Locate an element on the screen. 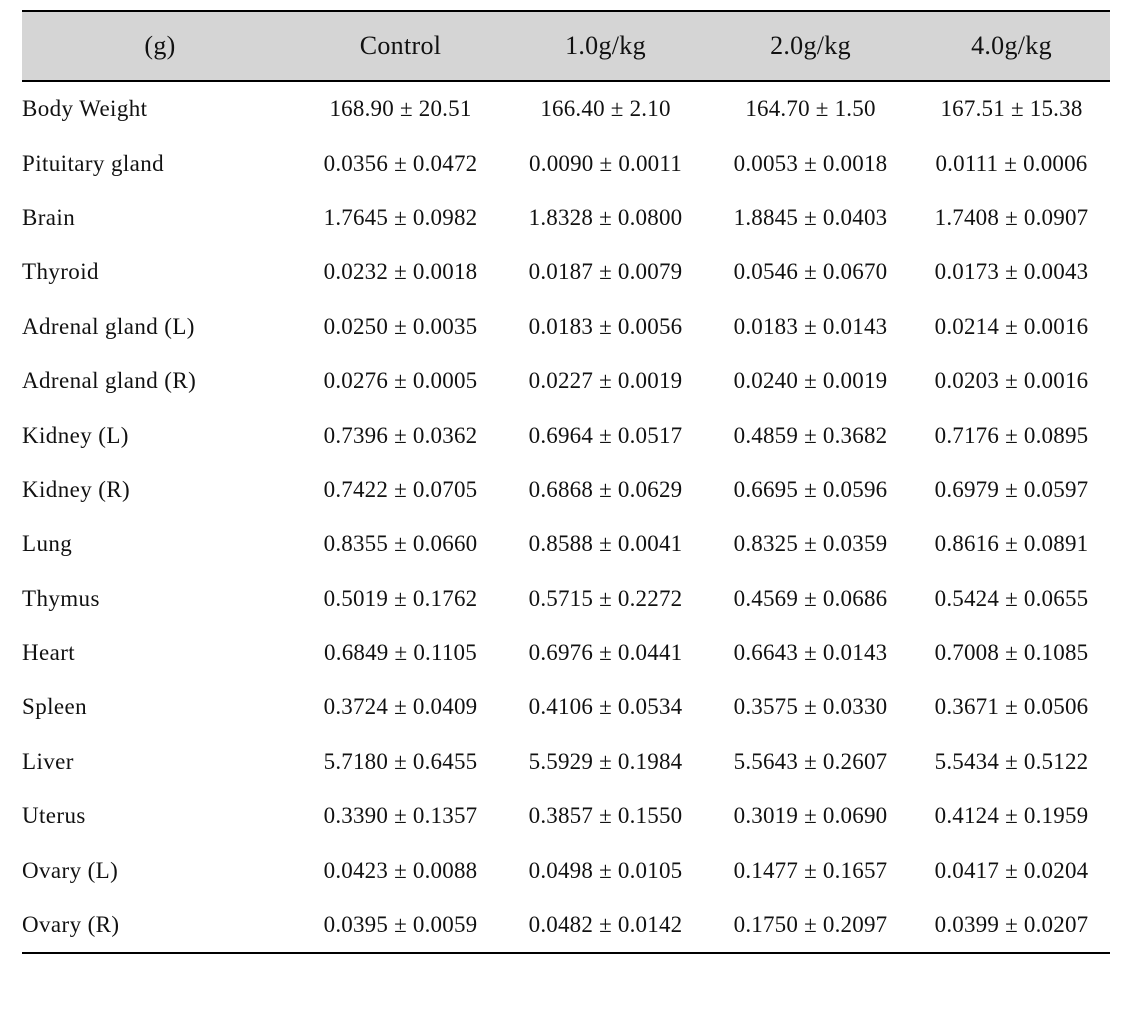 The width and height of the screenshot is (1125, 1018). cell-mean: 0.8616 is located at coordinates (967, 544).